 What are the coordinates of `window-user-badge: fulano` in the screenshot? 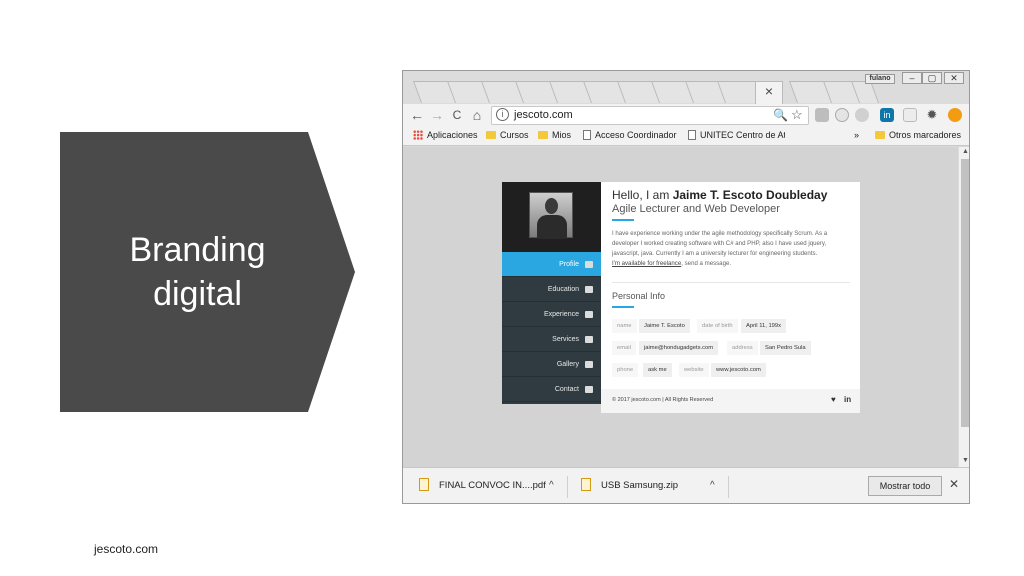 It's located at (880, 79).